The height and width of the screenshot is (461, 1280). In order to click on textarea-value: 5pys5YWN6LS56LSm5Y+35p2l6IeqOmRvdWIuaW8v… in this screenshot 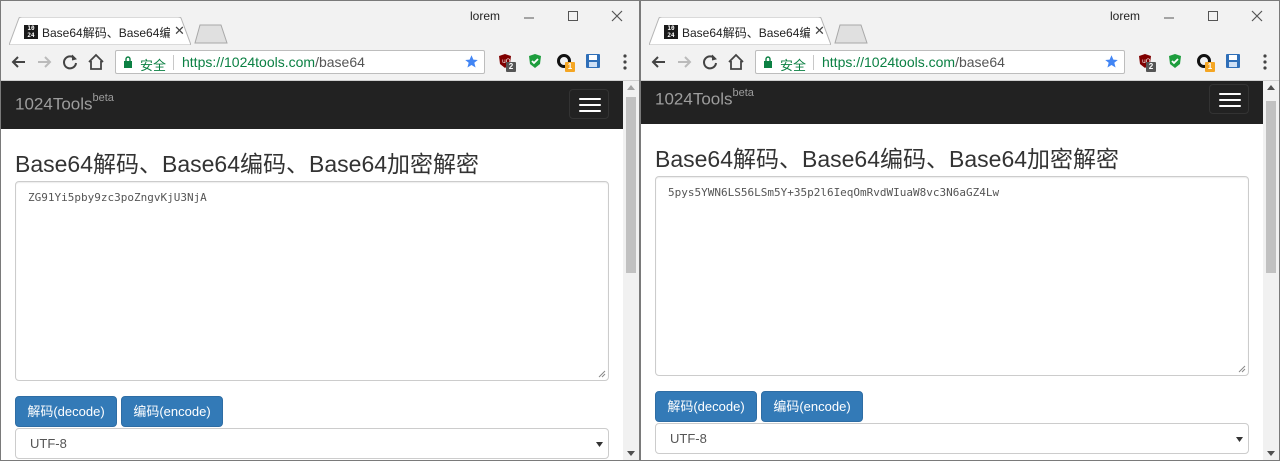, I will do `click(834, 192)`.